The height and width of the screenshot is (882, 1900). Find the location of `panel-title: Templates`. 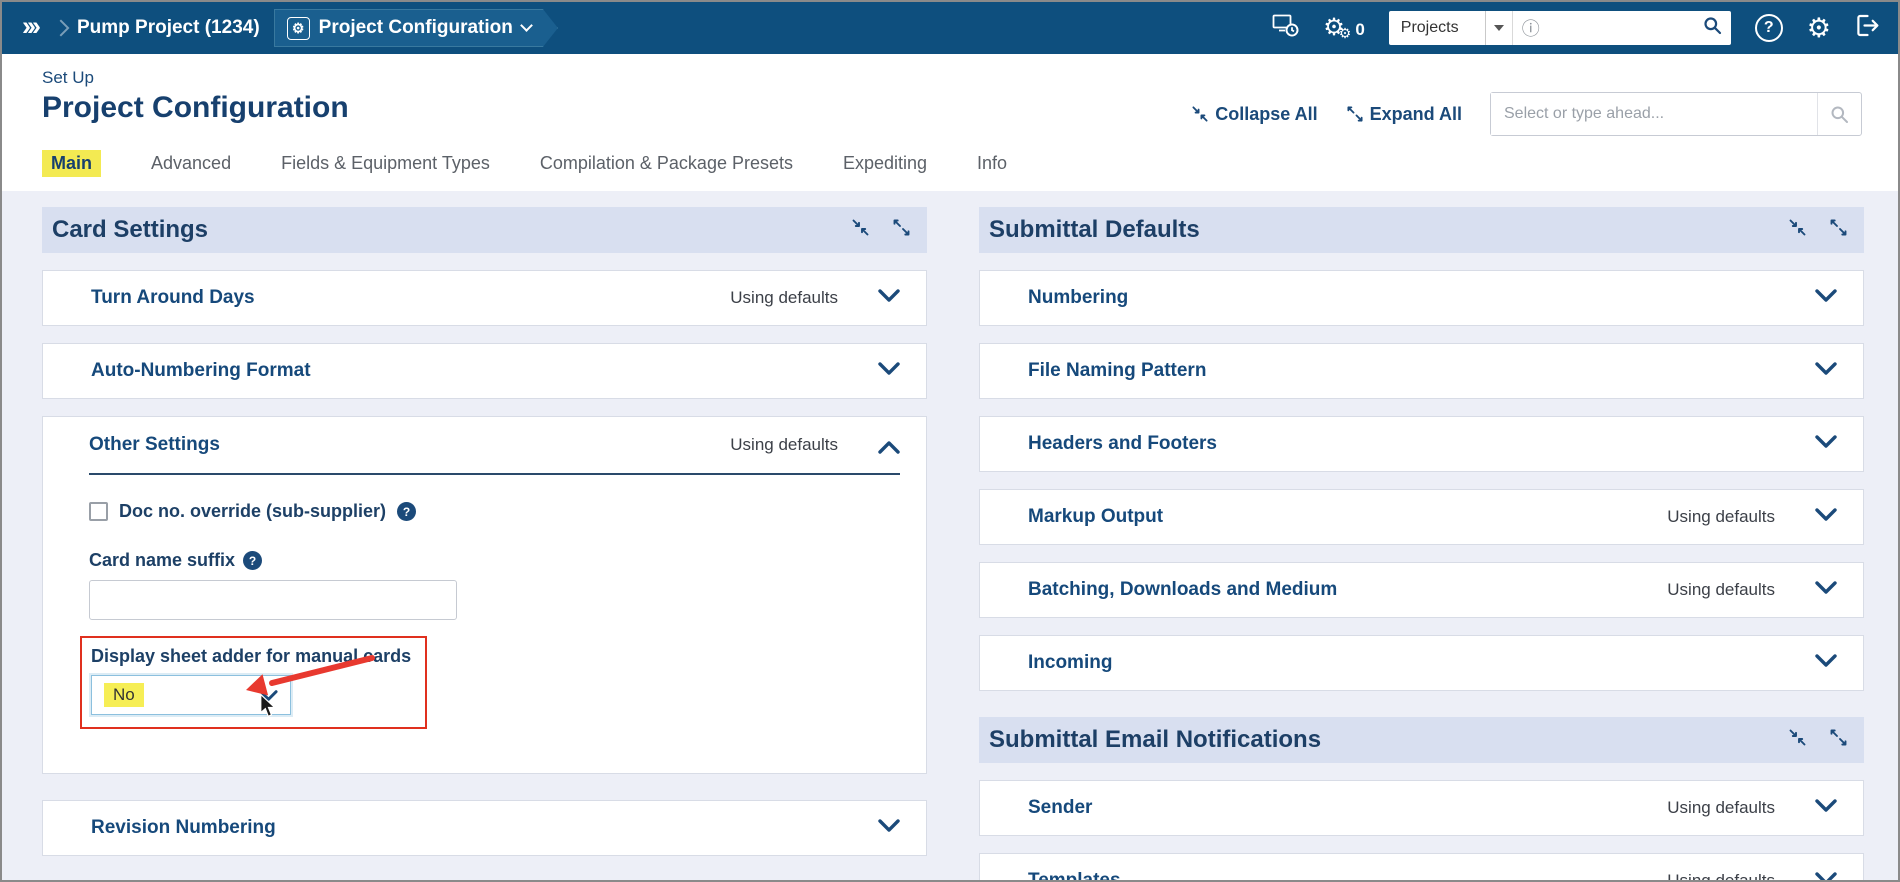

panel-title: Templates is located at coordinates (1074, 875).